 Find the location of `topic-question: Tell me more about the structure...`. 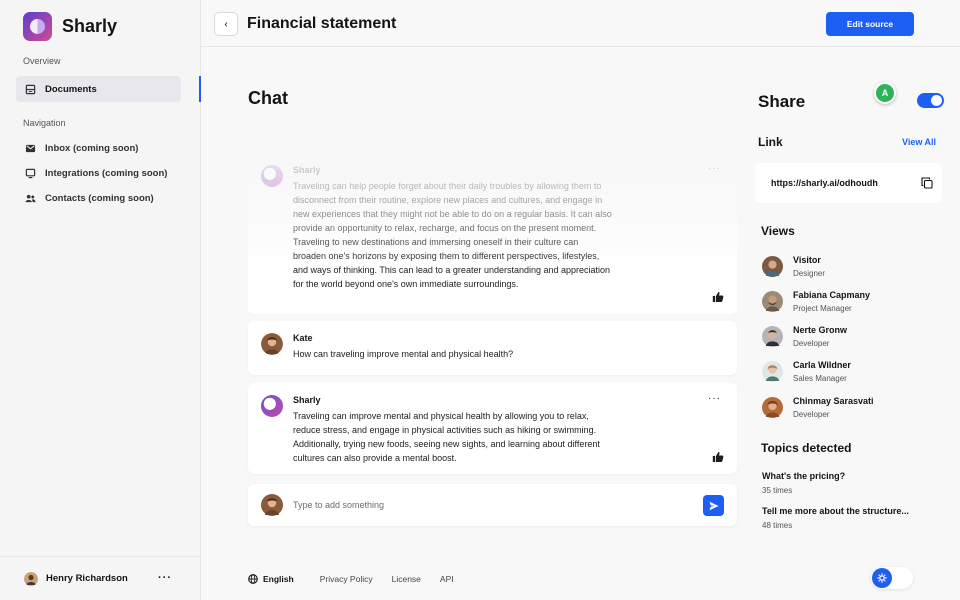

topic-question: Tell me more about the structure... is located at coordinates (835, 511).